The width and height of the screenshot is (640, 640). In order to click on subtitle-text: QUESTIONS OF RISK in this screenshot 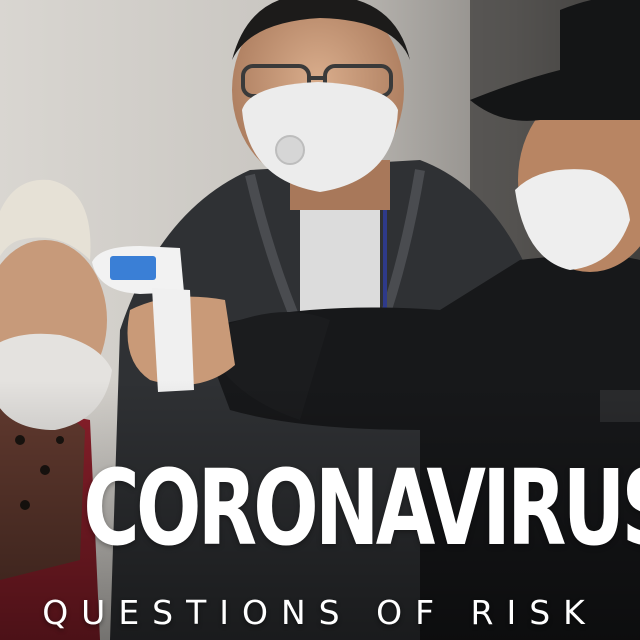, I will do `click(320, 612)`.